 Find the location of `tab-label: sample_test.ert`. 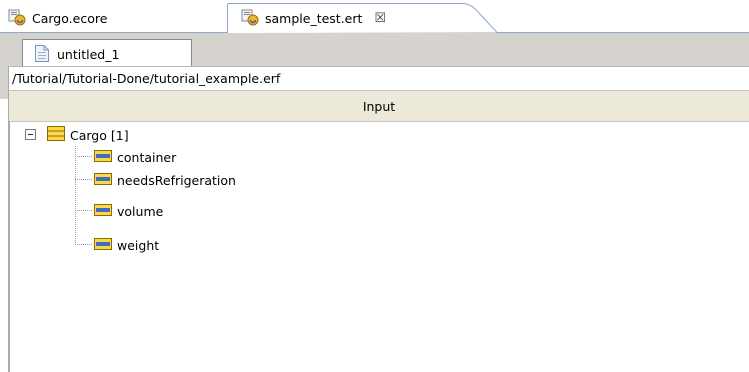

tab-label: sample_test.ert is located at coordinates (314, 18).